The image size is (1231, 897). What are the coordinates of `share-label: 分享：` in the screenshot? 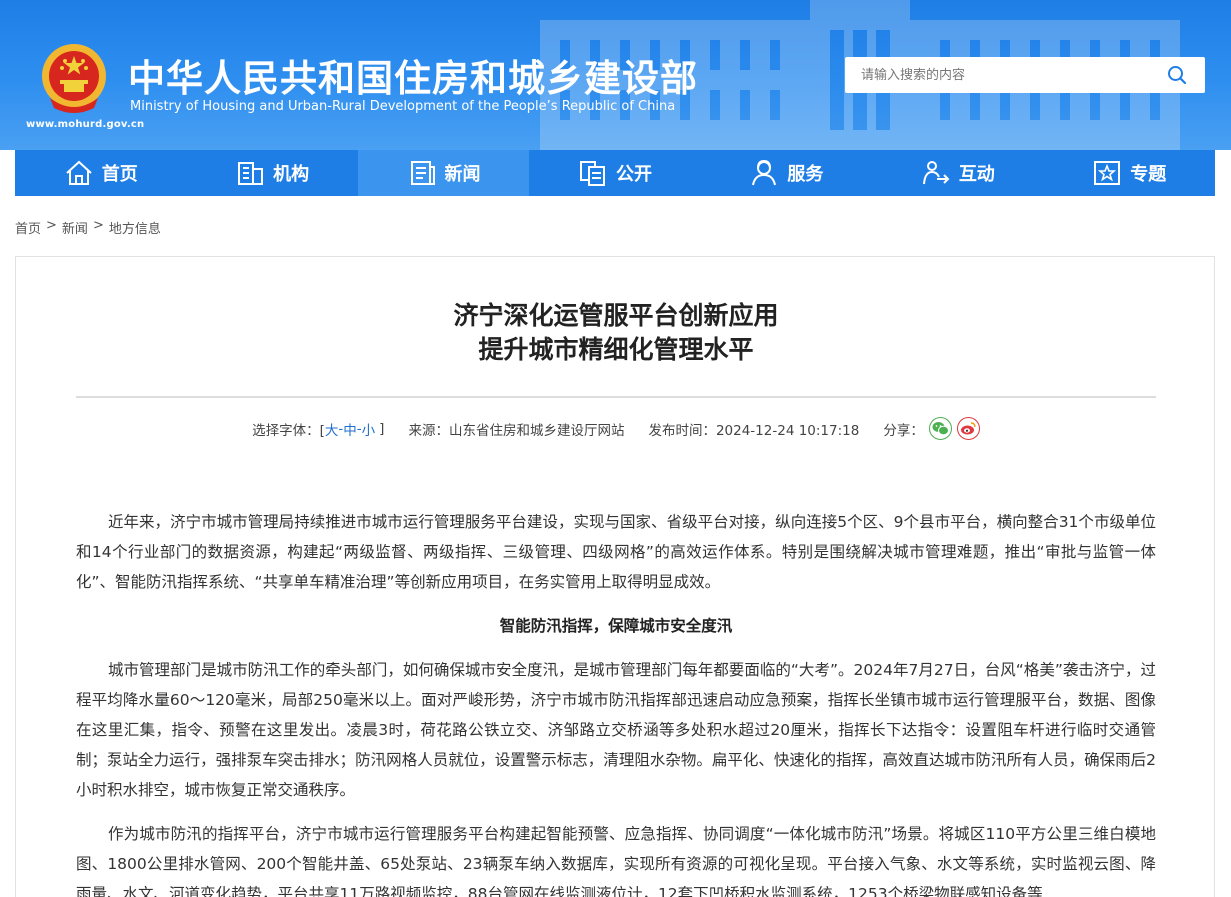 It's located at (903, 430).